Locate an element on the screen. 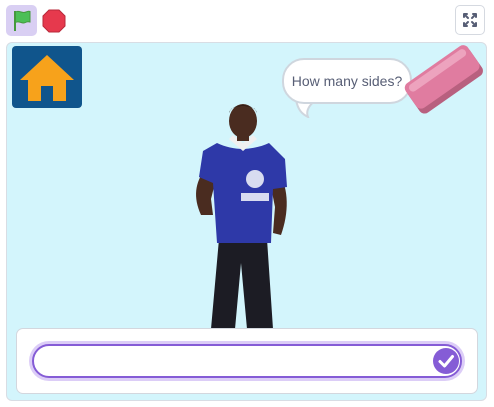 Image resolution: width=494 pixels, height=407 pixels. submit-answer-button is located at coordinates (446, 361).